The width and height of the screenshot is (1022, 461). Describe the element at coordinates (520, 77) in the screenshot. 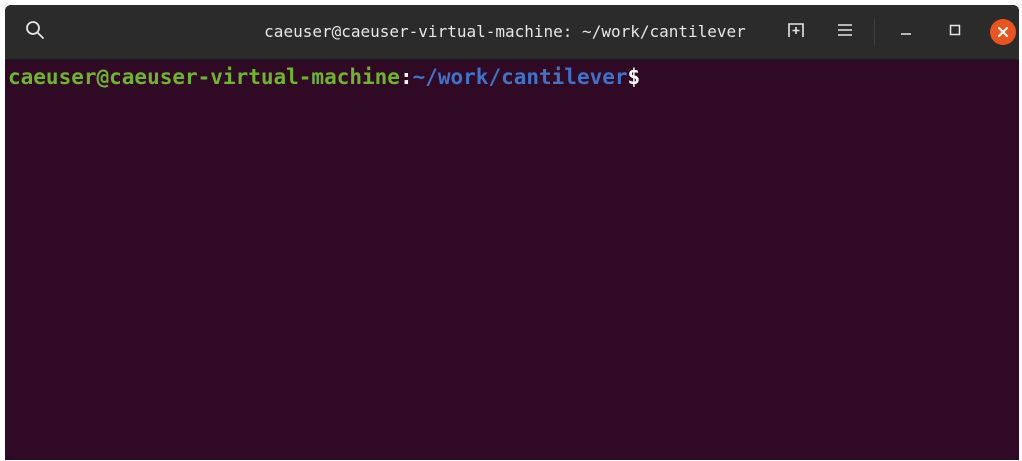

I see `prompt-path: ~/work/cantilever` at that location.